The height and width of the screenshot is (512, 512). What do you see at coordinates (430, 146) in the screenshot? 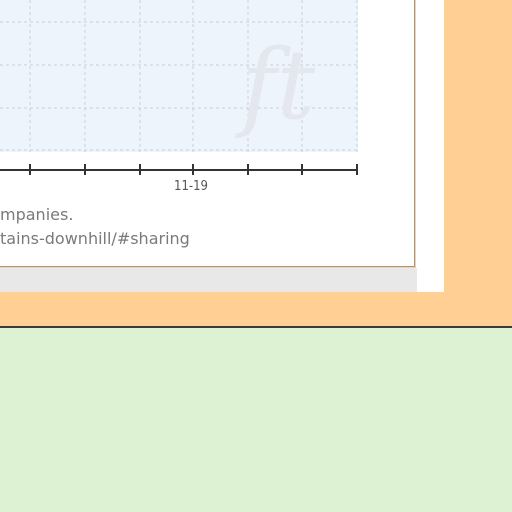
I see `card-side-panel` at bounding box center [430, 146].